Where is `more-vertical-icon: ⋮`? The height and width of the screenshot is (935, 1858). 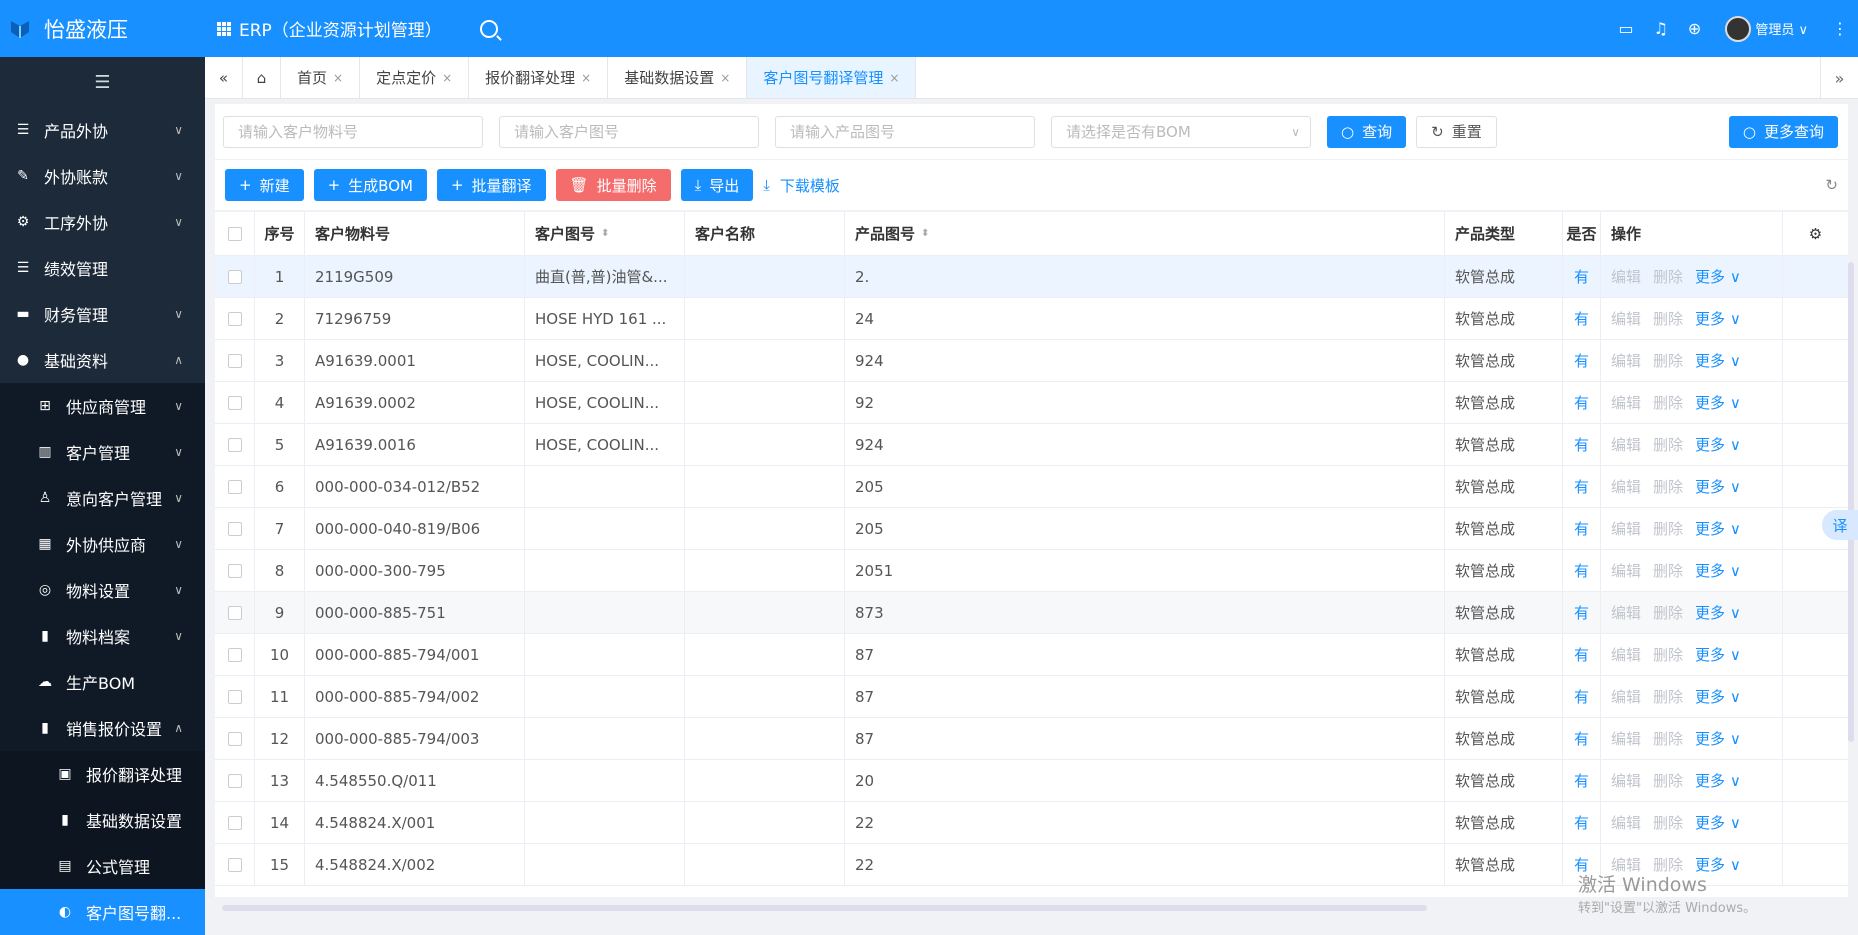
more-vertical-icon: ⋮ is located at coordinates (1840, 28).